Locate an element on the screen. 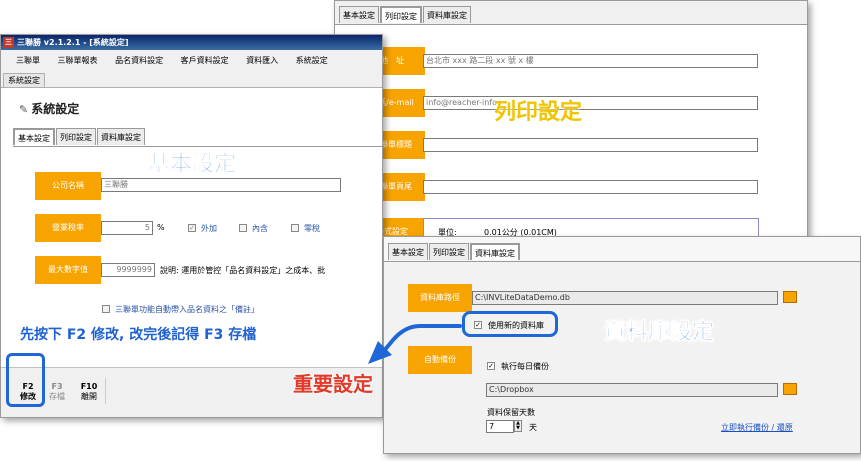 The width and height of the screenshot is (861, 461). tax-unit: % is located at coordinates (161, 227).